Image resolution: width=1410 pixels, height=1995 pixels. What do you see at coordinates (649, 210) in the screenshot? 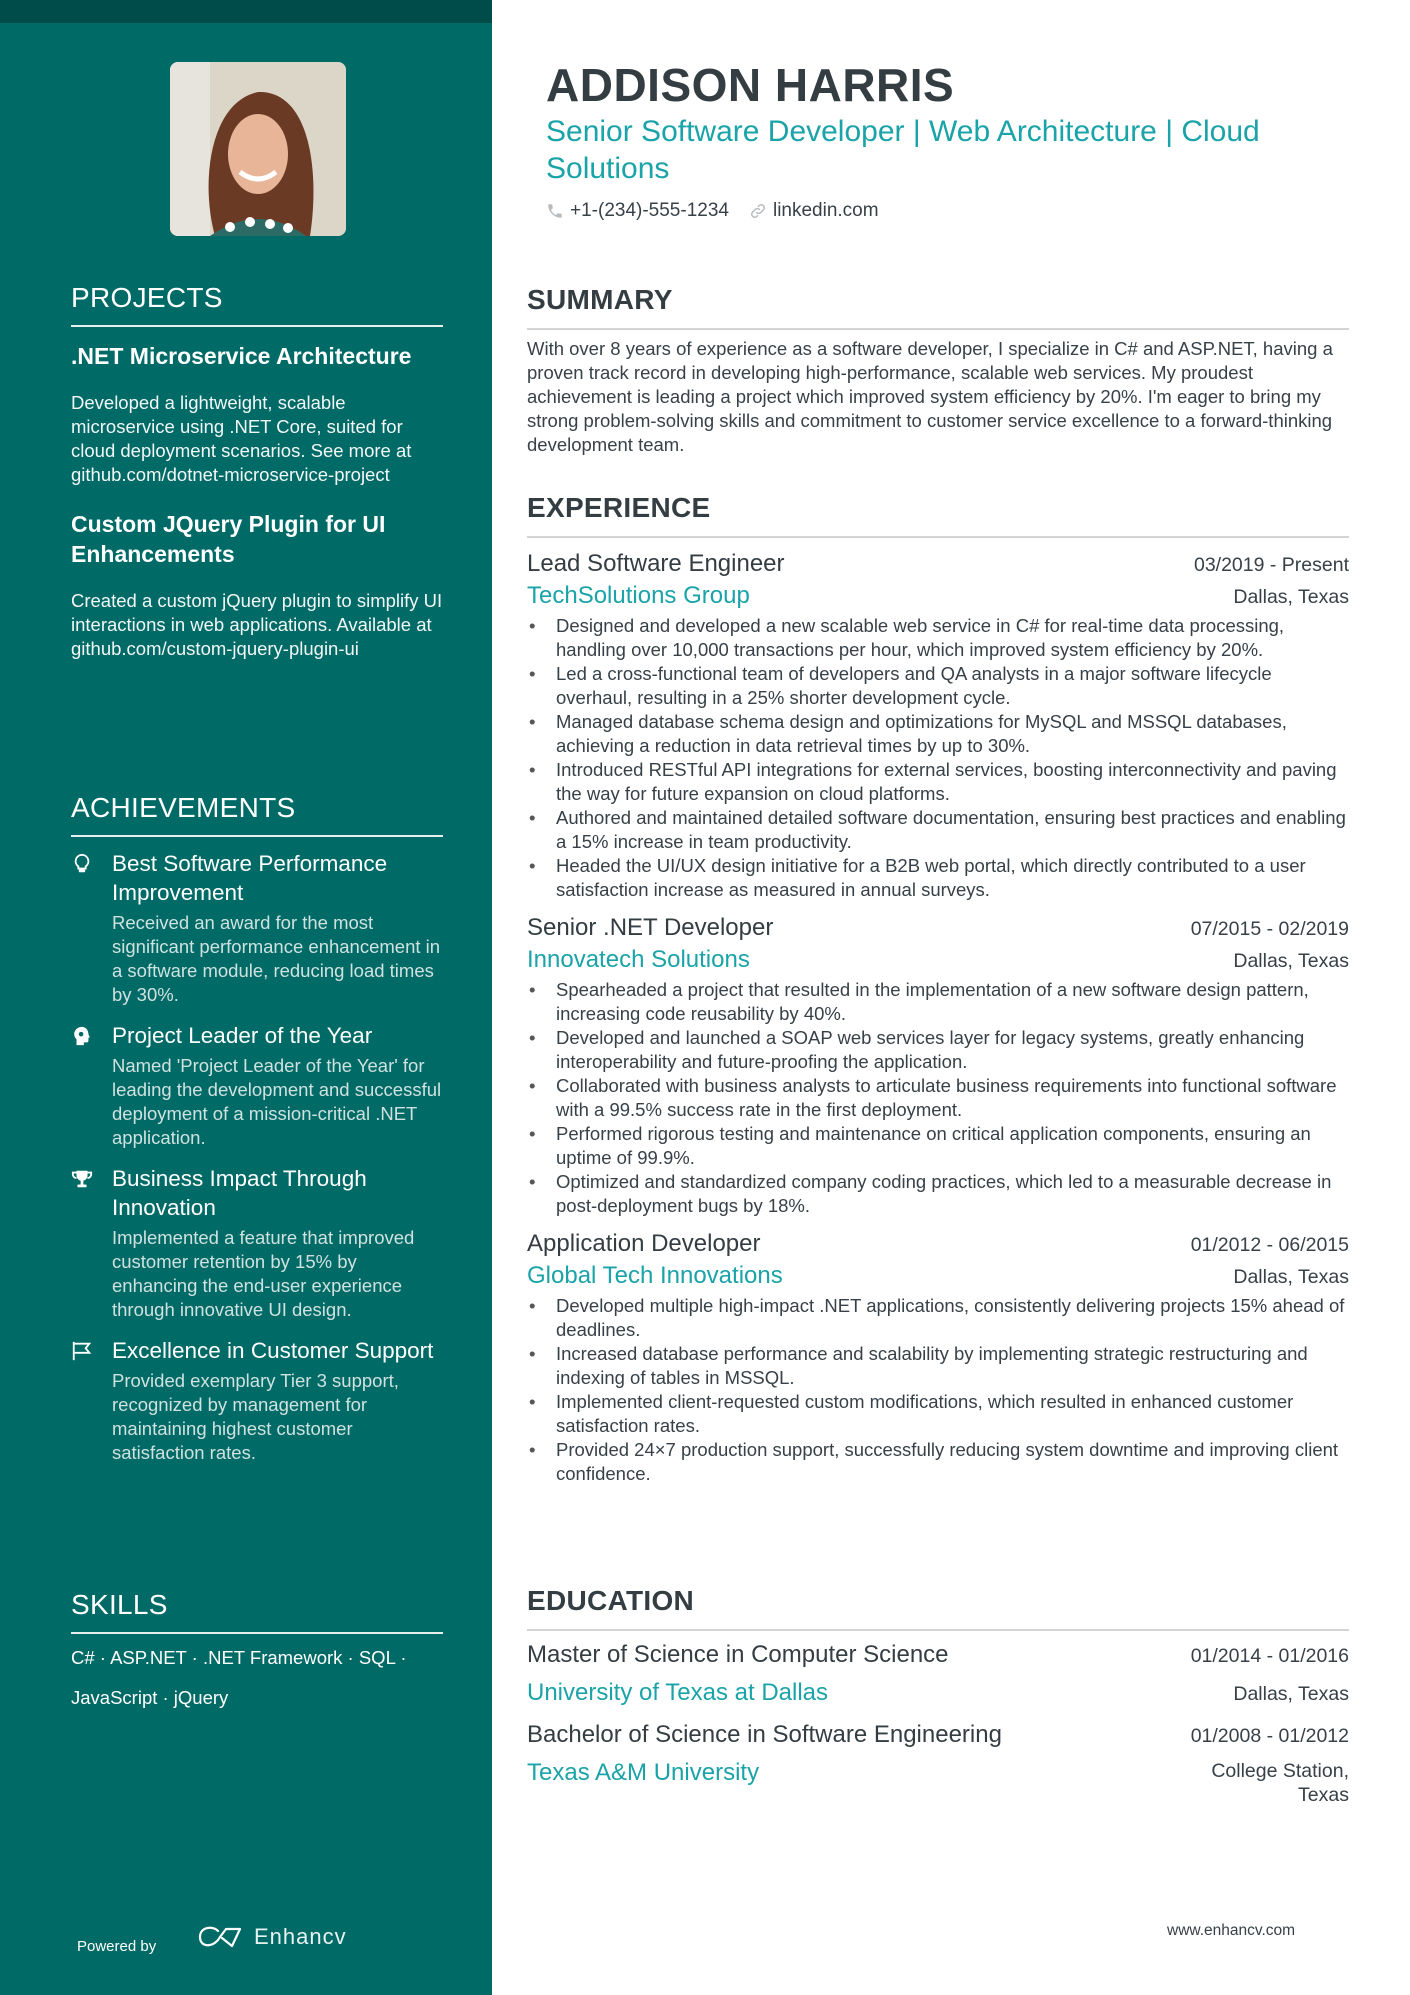
I see `phone-number: +1-(234)-555-1234` at bounding box center [649, 210].